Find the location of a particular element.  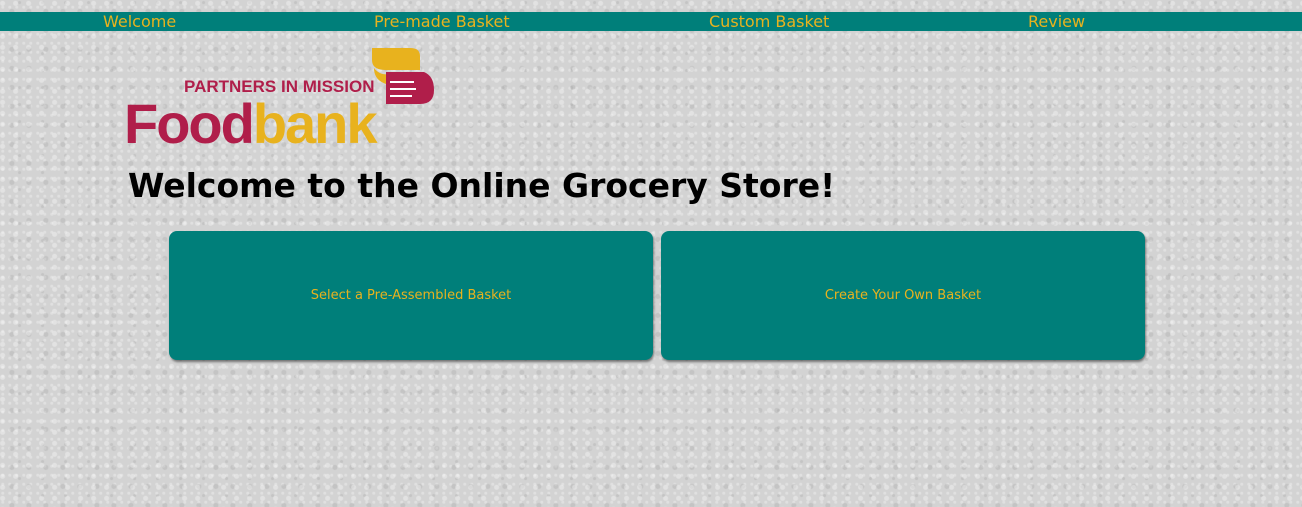

logo-wordmark: Foodbank is located at coordinates (251, 120).